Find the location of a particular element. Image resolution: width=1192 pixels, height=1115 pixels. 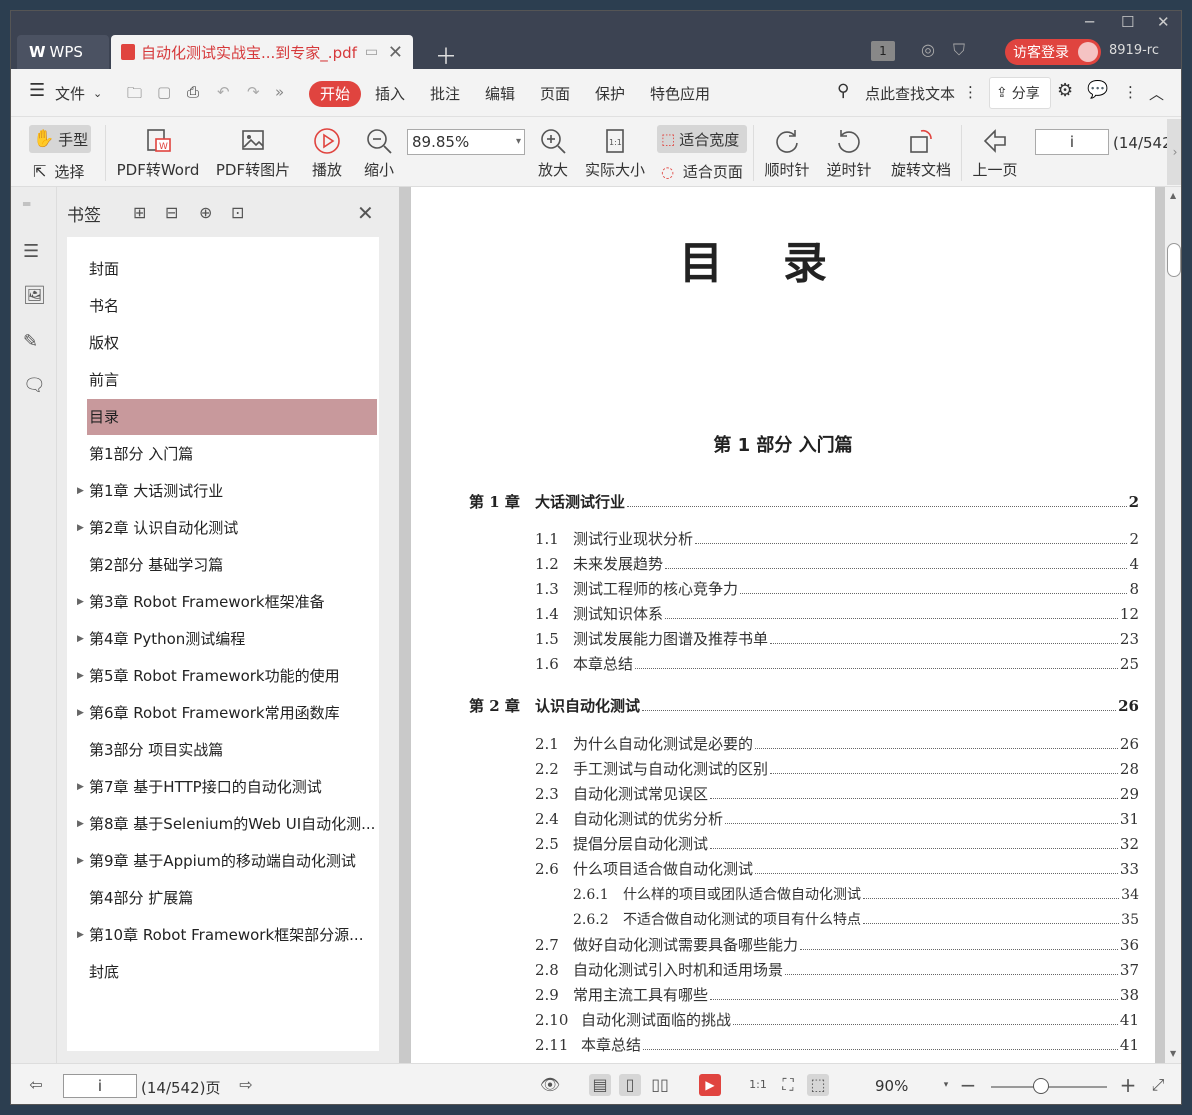

bookmark-item: 第4部分 扩展篇 is located at coordinates (223, 898).